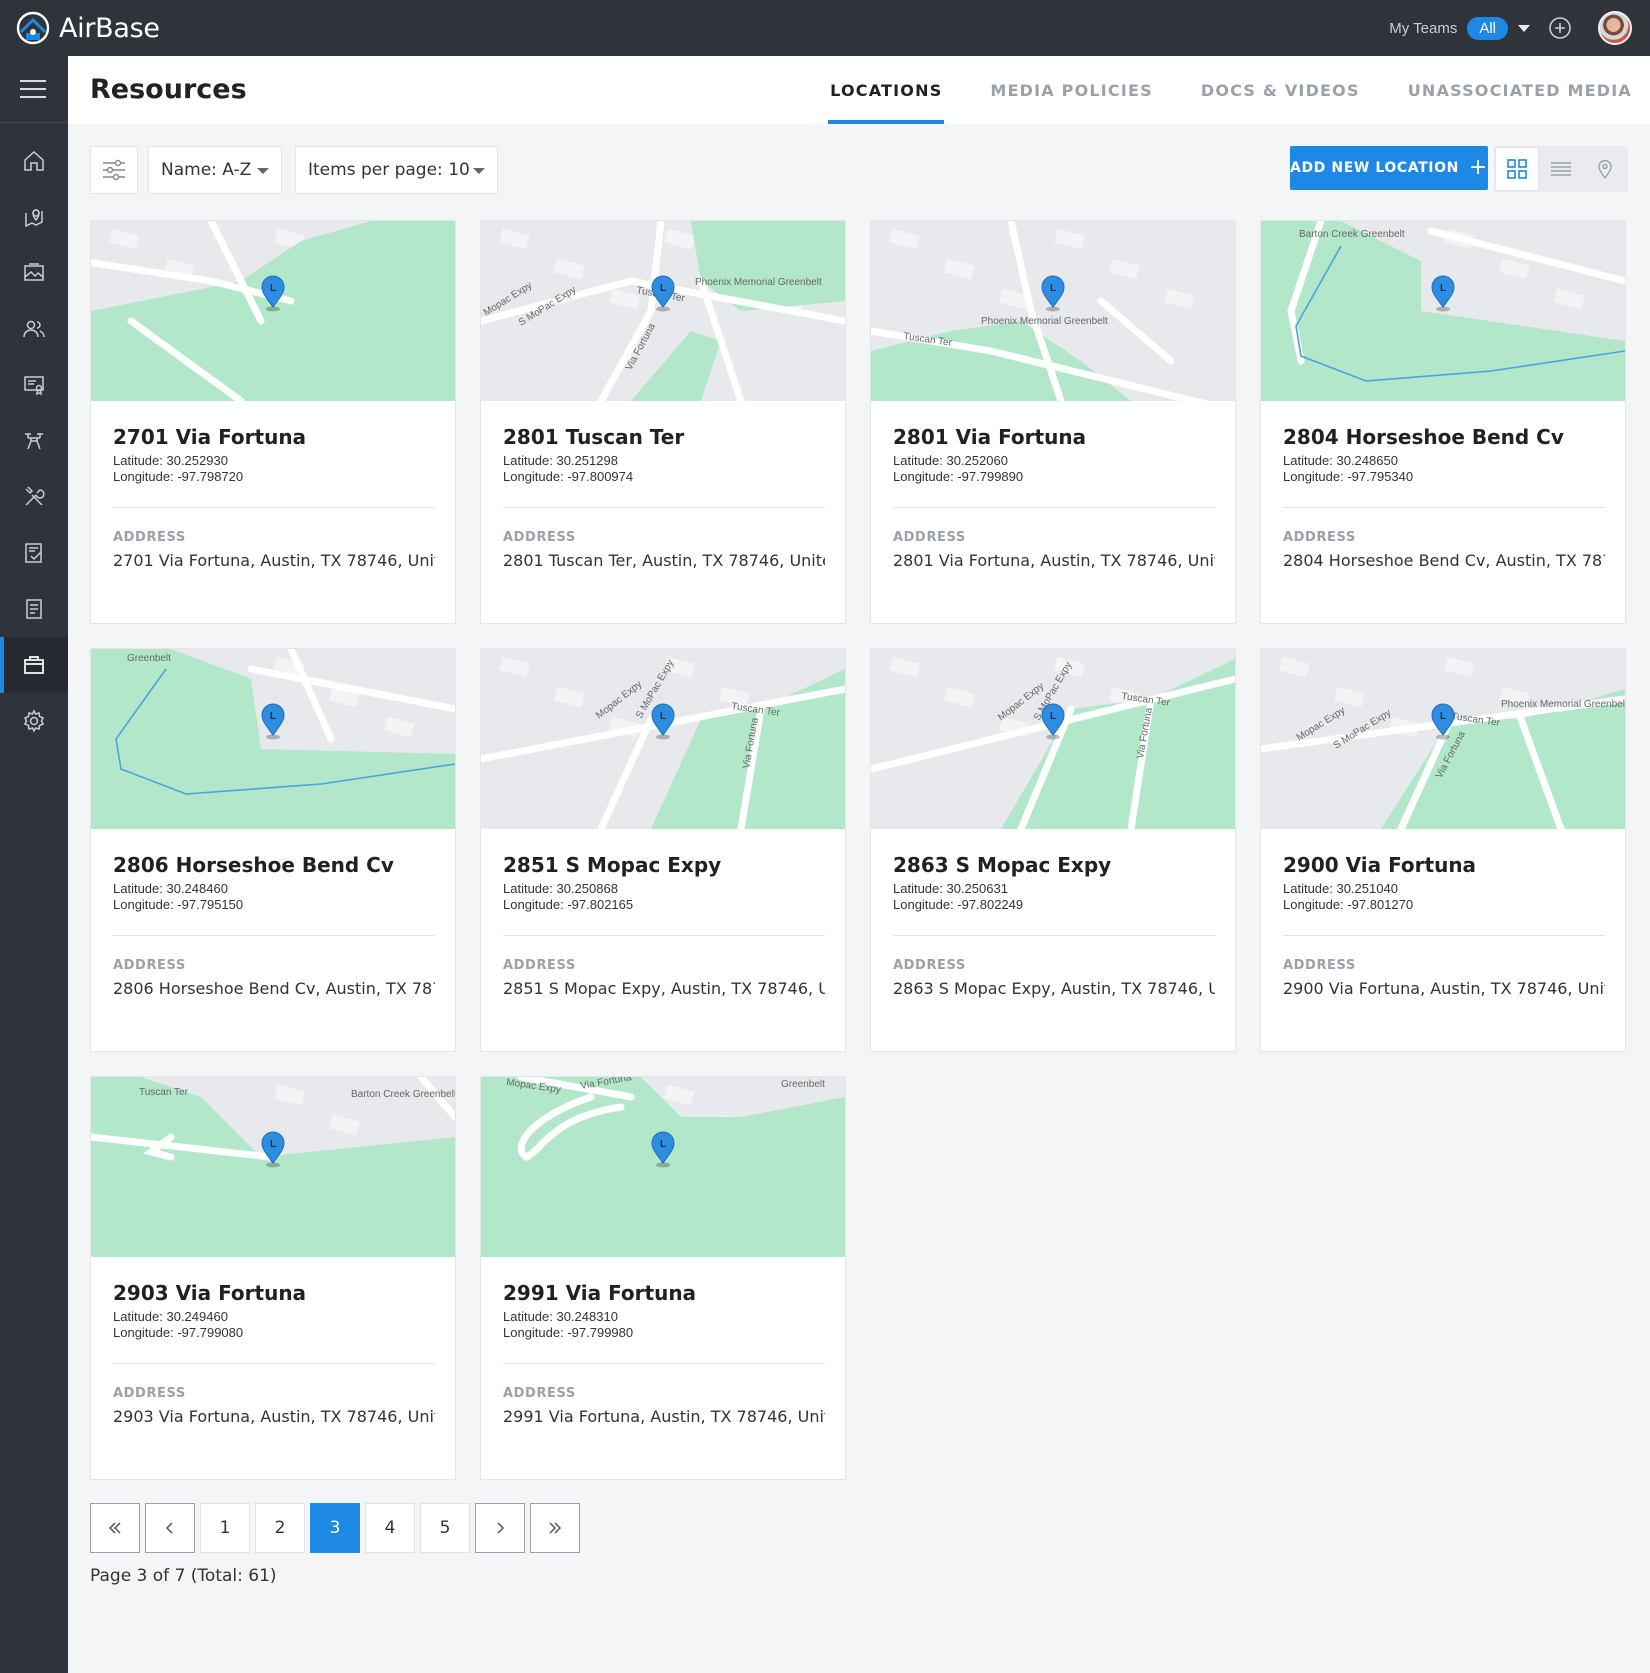  I want to click on map-preview: Greenbelt L, so click(273, 739).